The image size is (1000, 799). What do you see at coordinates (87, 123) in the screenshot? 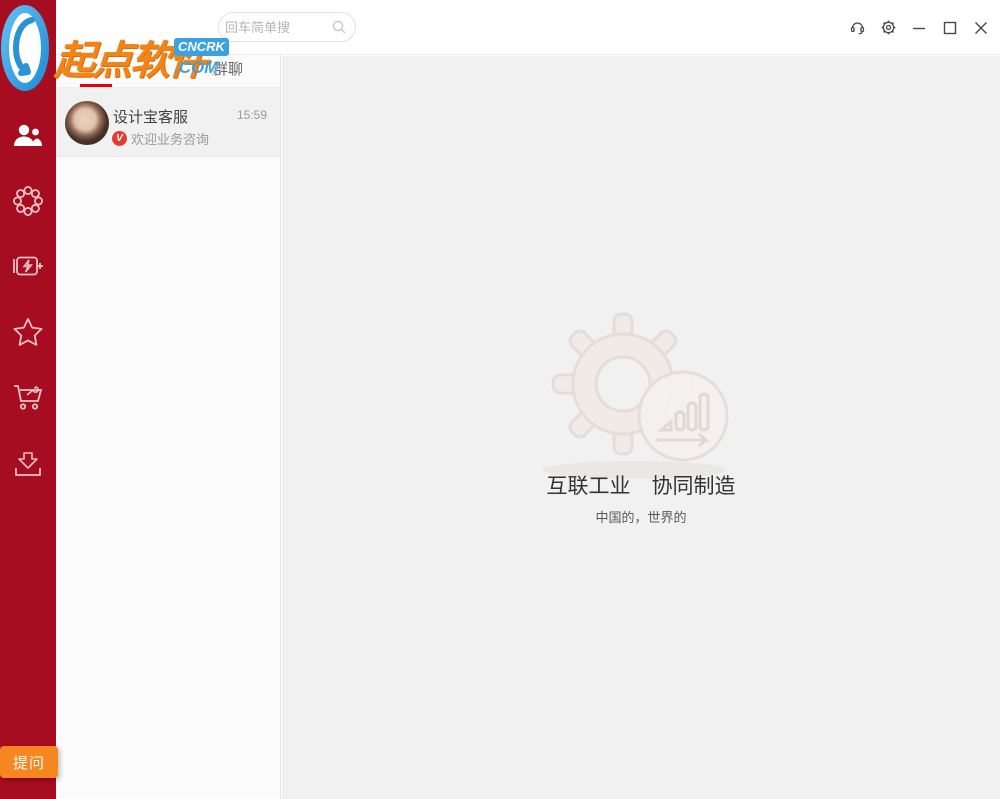
I see `avatar` at bounding box center [87, 123].